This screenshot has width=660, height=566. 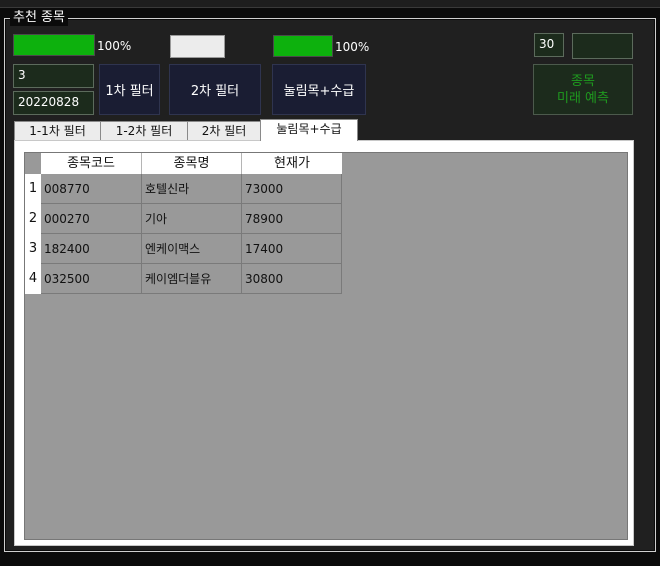 I want to click on table-cell-name: 호텔신라, so click(x=192, y=189).